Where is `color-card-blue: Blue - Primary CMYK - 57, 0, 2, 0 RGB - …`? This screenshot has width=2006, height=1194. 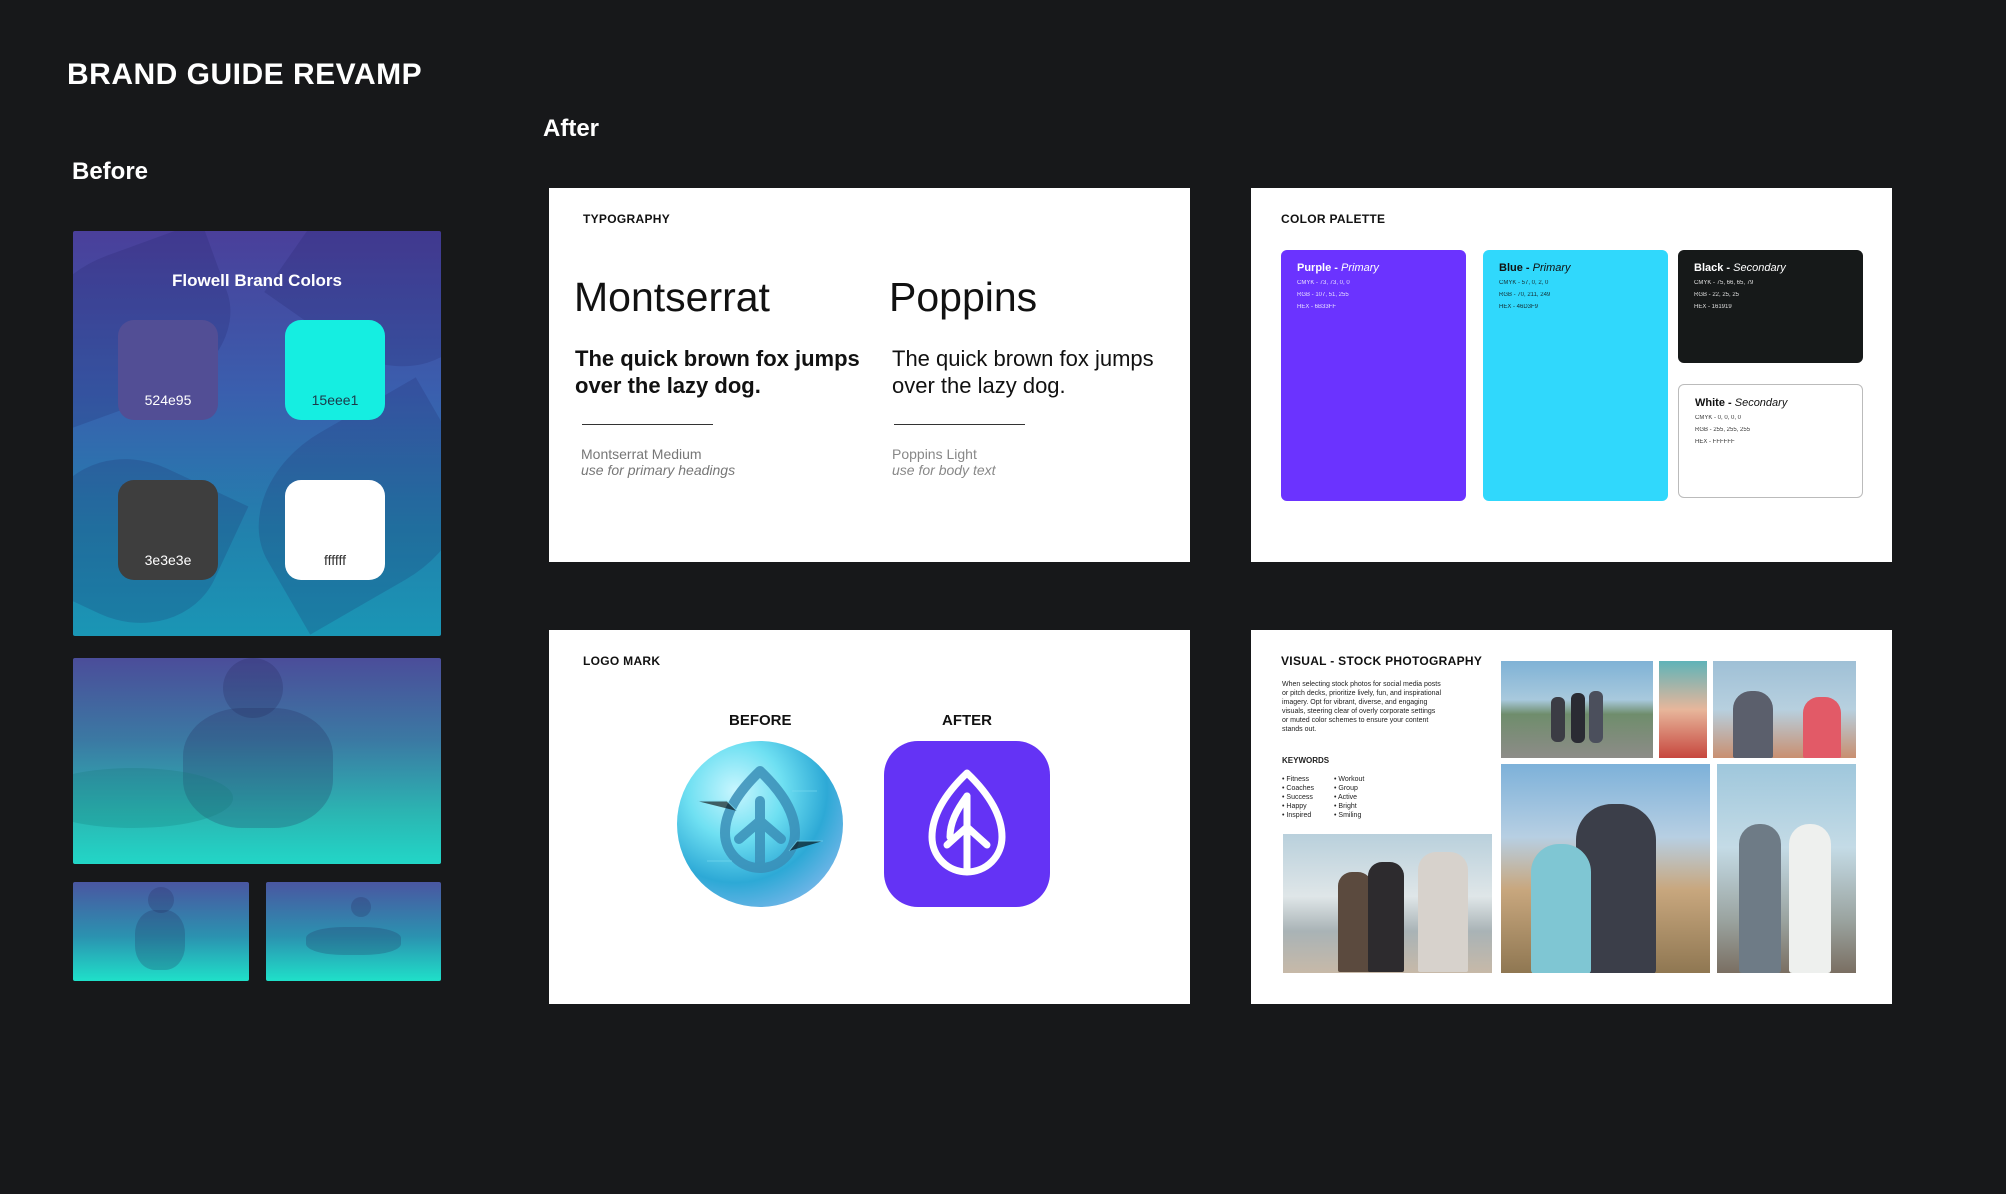 color-card-blue: Blue - Primary CMYK - 57, 0, 2, 0 RGB - … is located at coordinates (1575, 375).